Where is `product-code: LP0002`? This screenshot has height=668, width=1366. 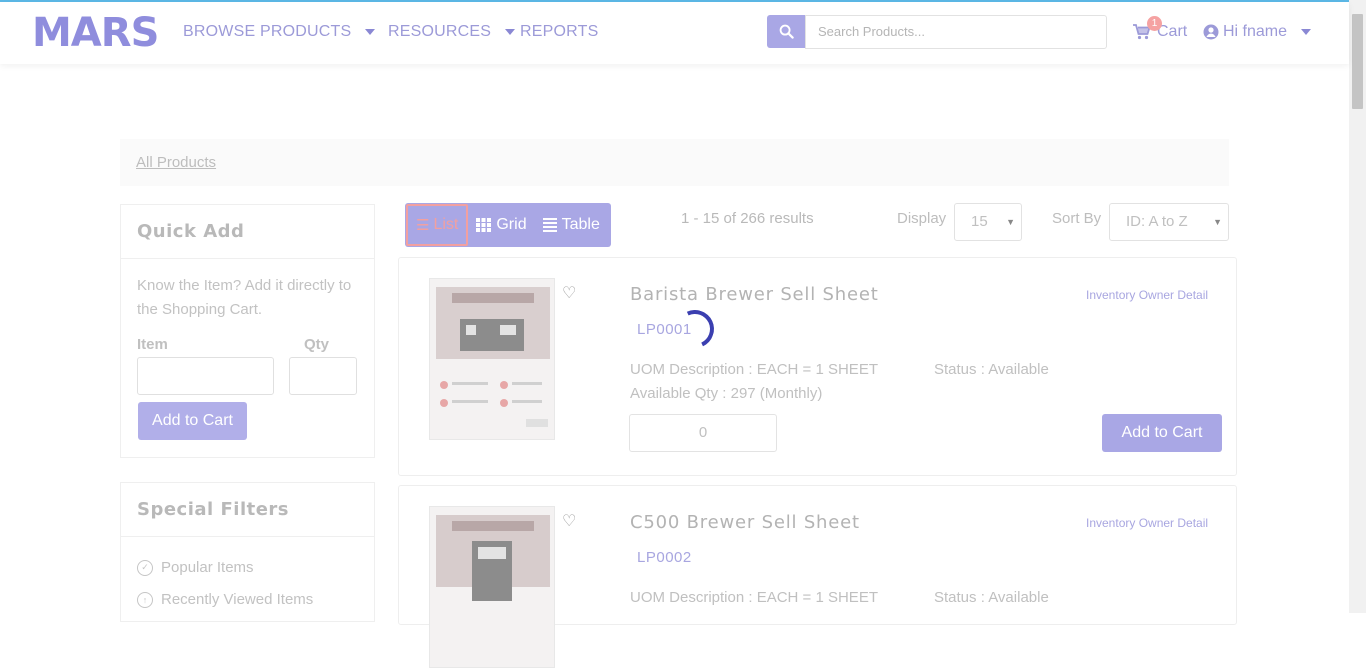
product-code: LP0002 is located at coordinates (664, 557).